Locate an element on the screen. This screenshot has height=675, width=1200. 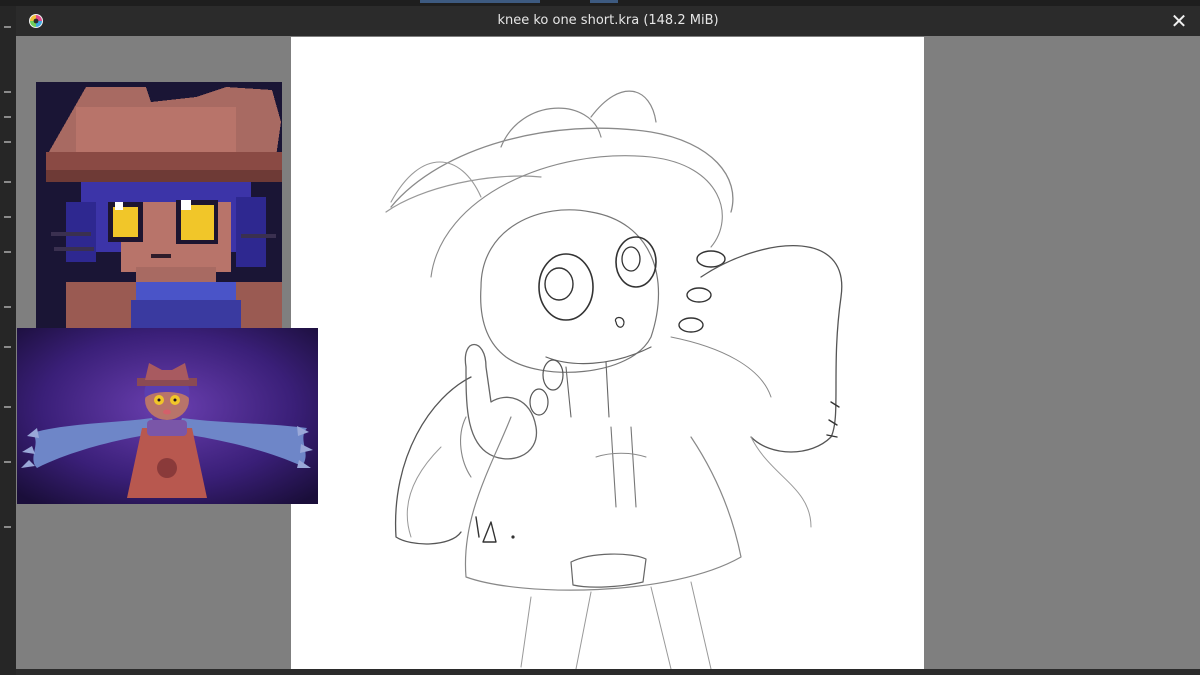
window-titlebar: knee ko one short.kra (148.2 MiB) ✕ is located at coordinates (608, 21).